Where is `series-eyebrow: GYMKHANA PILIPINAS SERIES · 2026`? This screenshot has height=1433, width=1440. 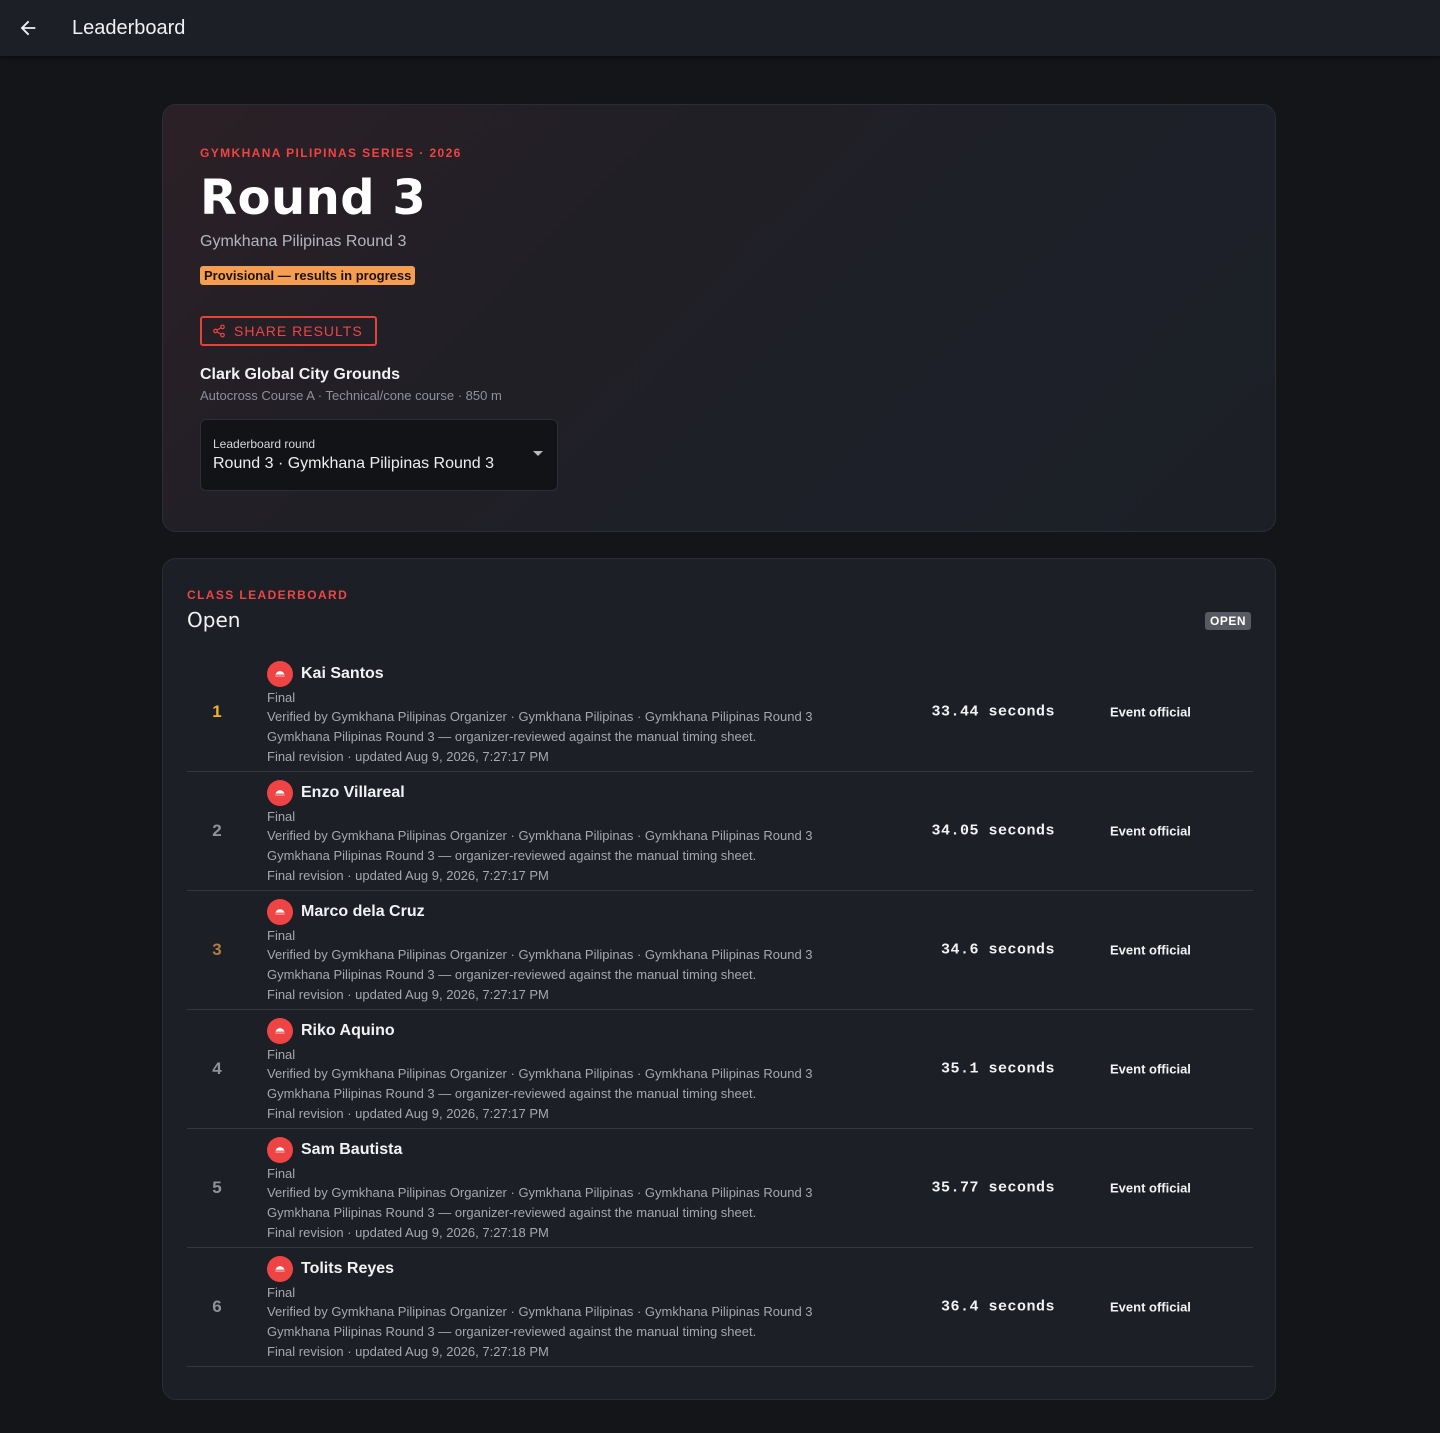 series-eyebrow: GYMKHANA PILIPINAS SERIES · 2026 is located at coordinates (331, 153).